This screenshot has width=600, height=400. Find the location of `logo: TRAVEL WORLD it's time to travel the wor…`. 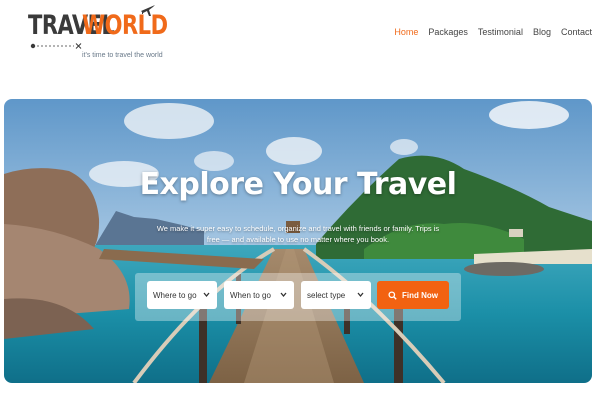

logo: TRAVEL WORLD it's time to travel the wor… is located at coordinates (98, 33).